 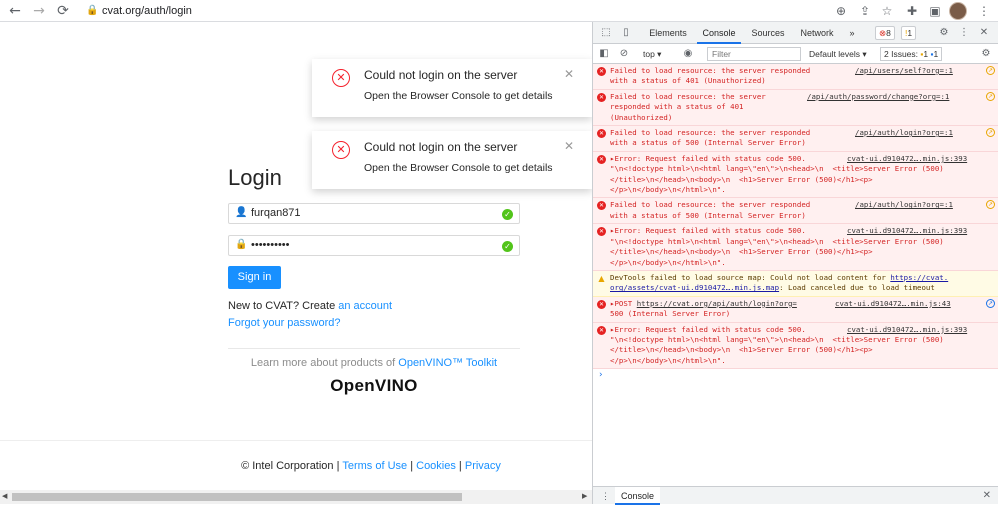 I want to click on gear-icon: ⚙, so click(x=944, y=33).